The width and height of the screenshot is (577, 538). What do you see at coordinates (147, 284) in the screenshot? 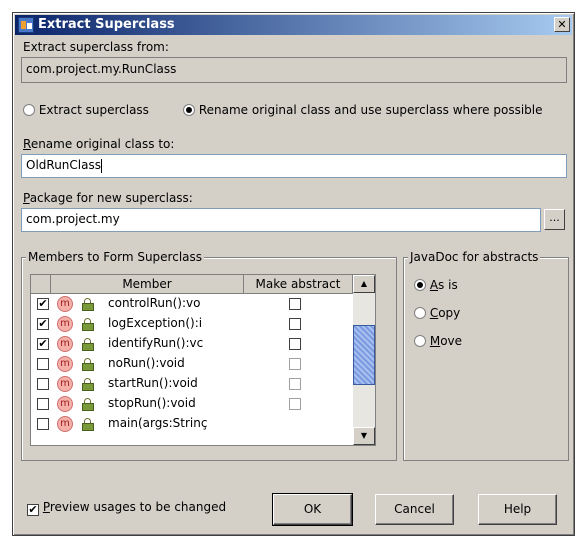
I see `header-member: Member` at bounding box center [147, 284].